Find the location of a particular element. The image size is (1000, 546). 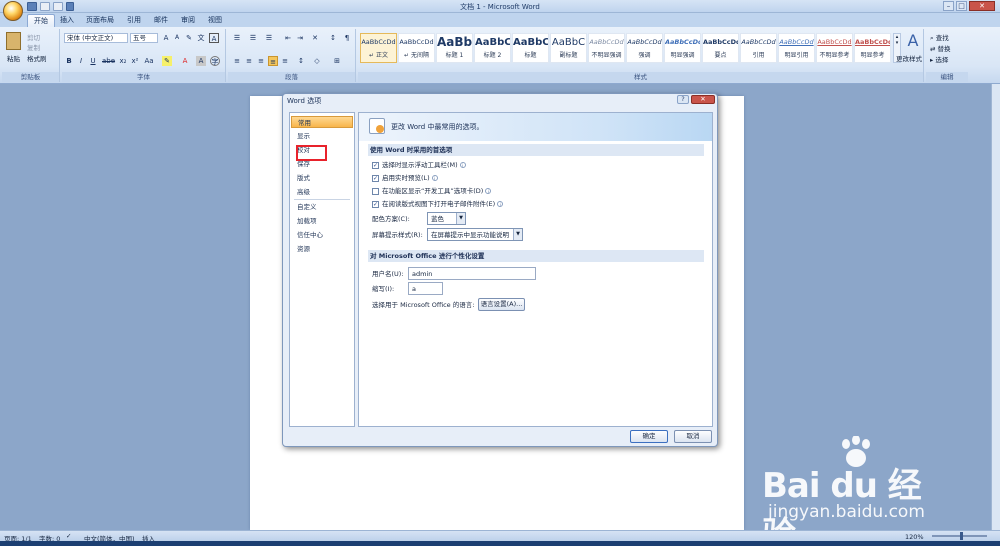

select-button: ▸ 选择 is located at coordinates (939, 59).